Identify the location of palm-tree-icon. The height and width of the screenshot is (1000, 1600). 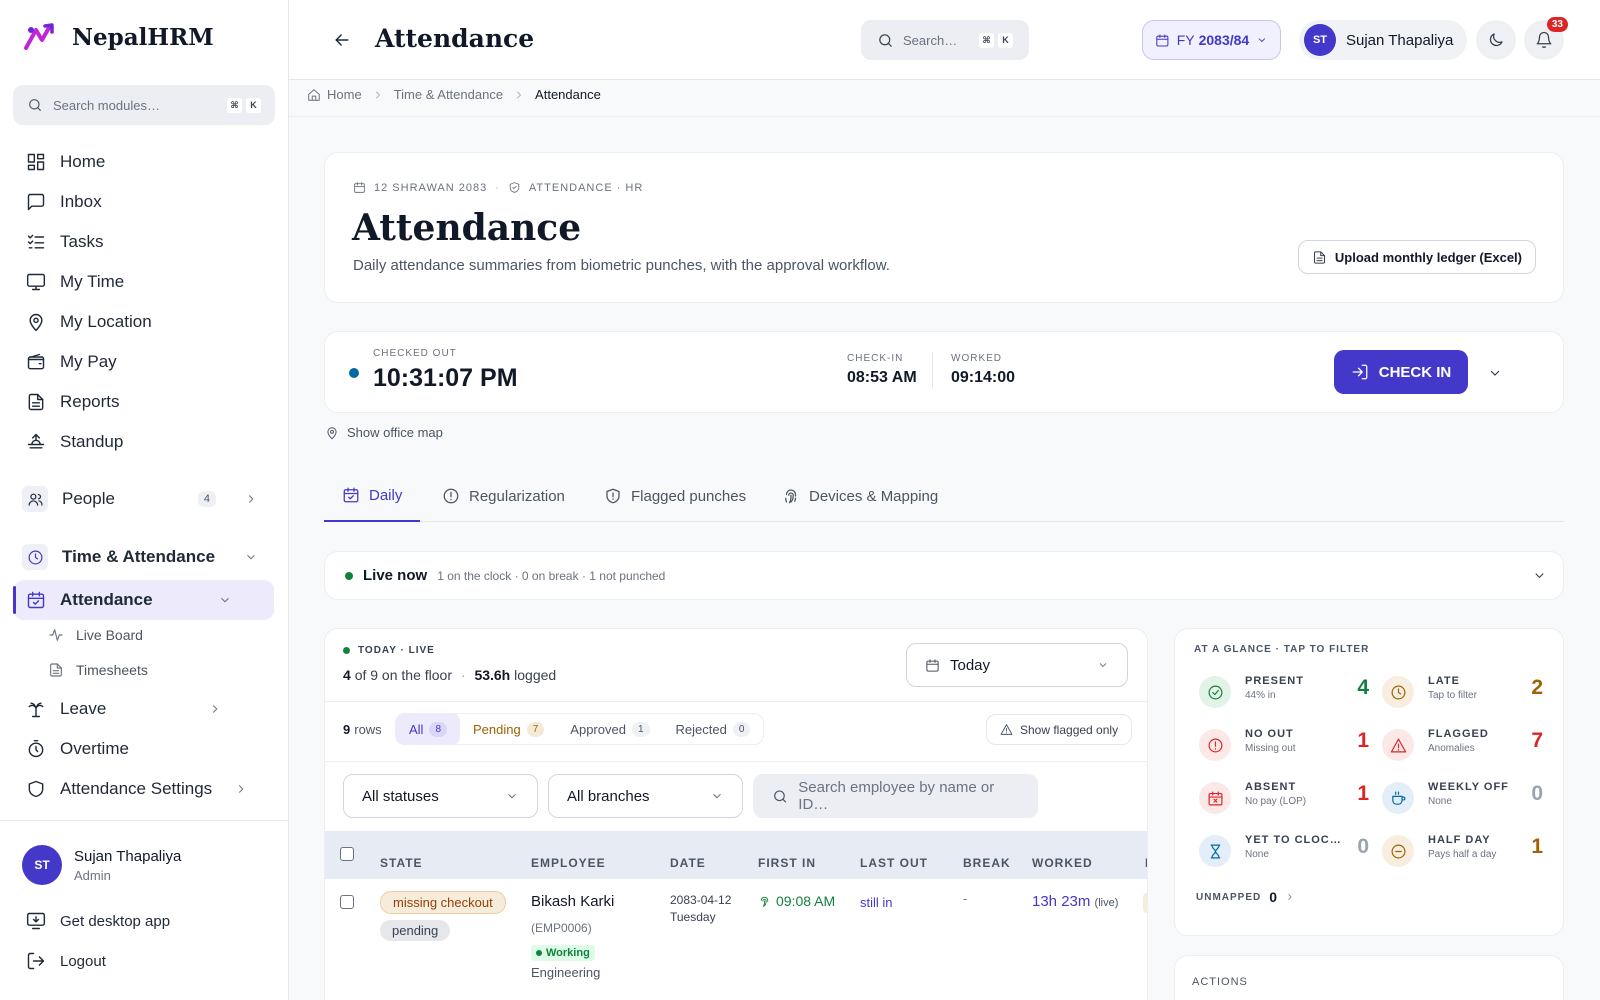
(36, 710).